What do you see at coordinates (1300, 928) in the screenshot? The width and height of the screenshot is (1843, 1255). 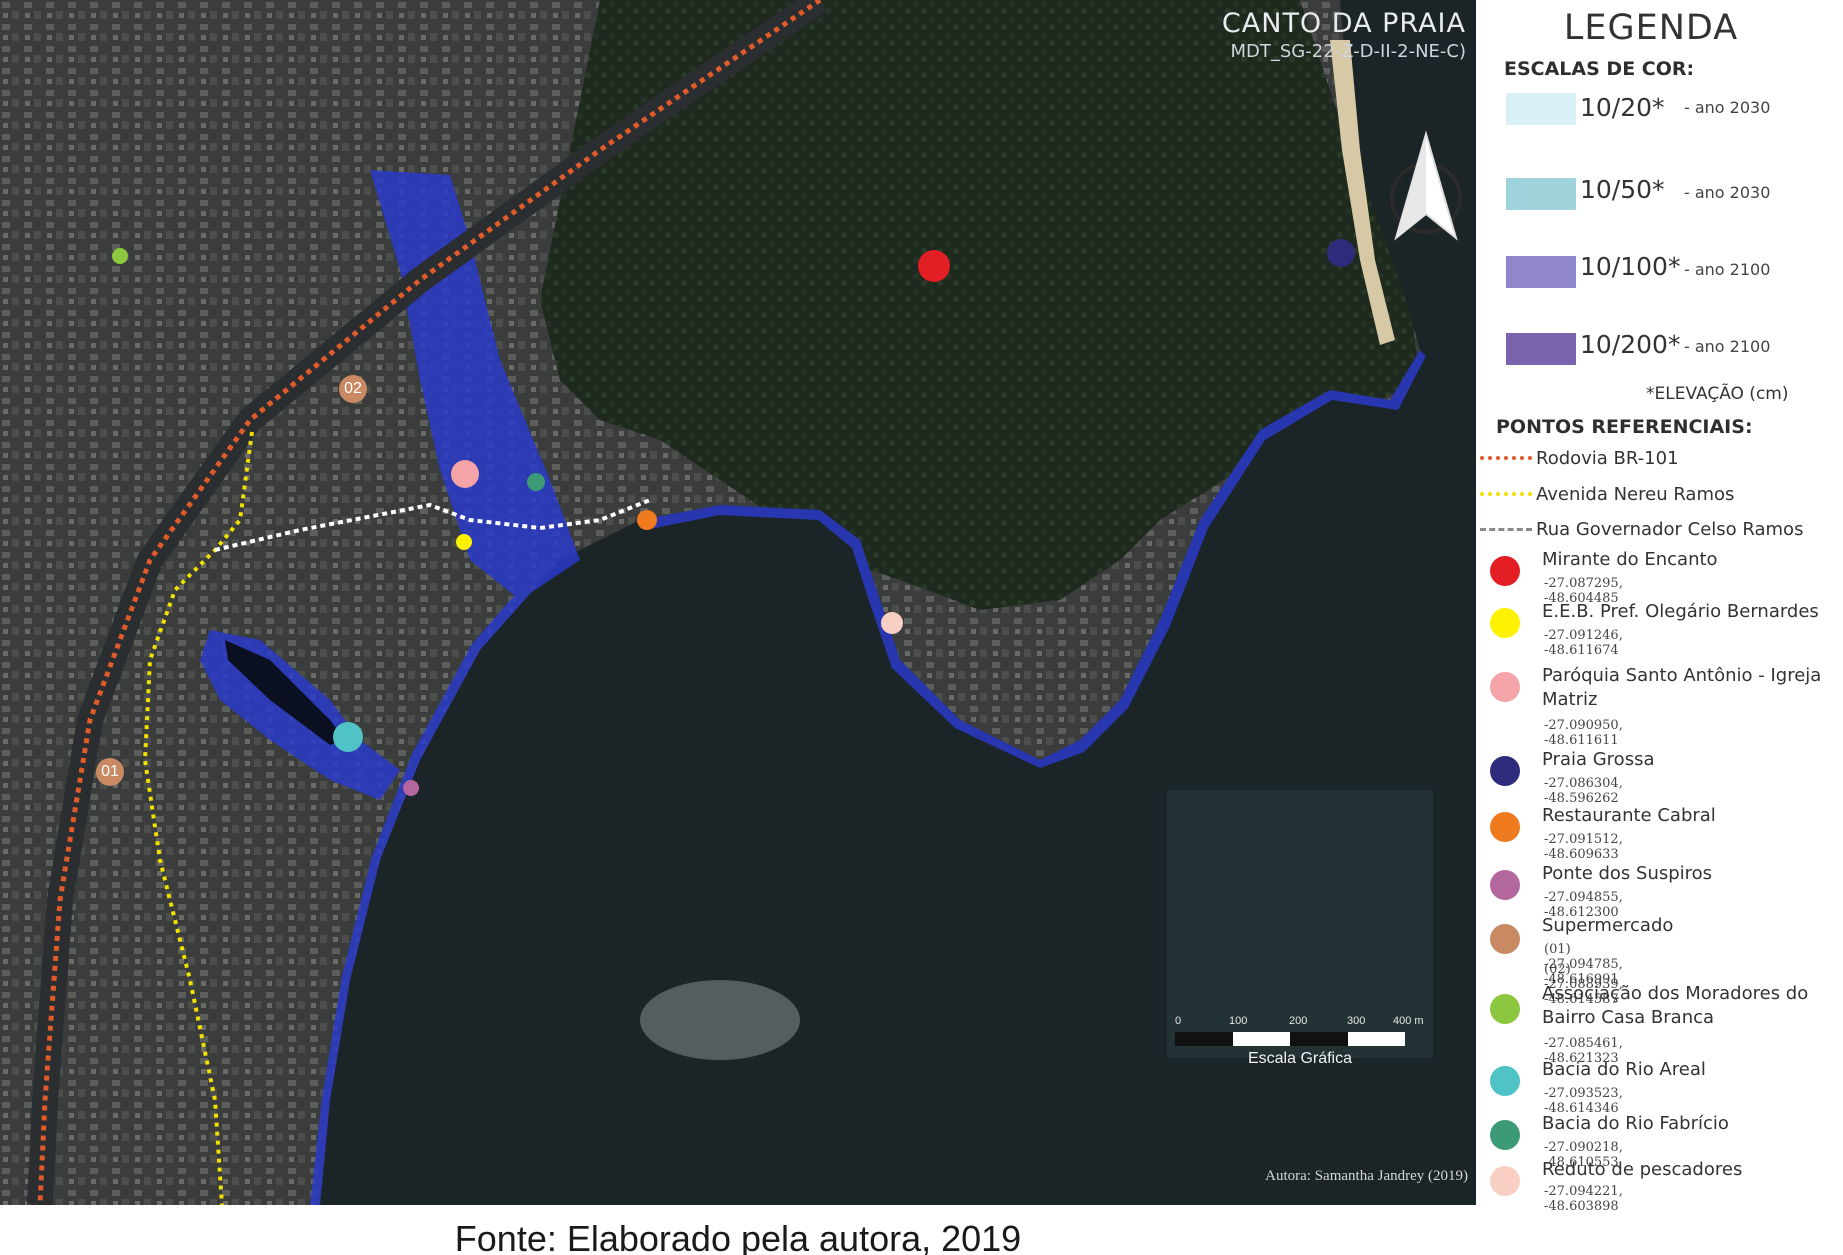 I see `scale-panel: 0 100 200 300 400 m Escala Gráfica` at bounding box center [1300, 928].